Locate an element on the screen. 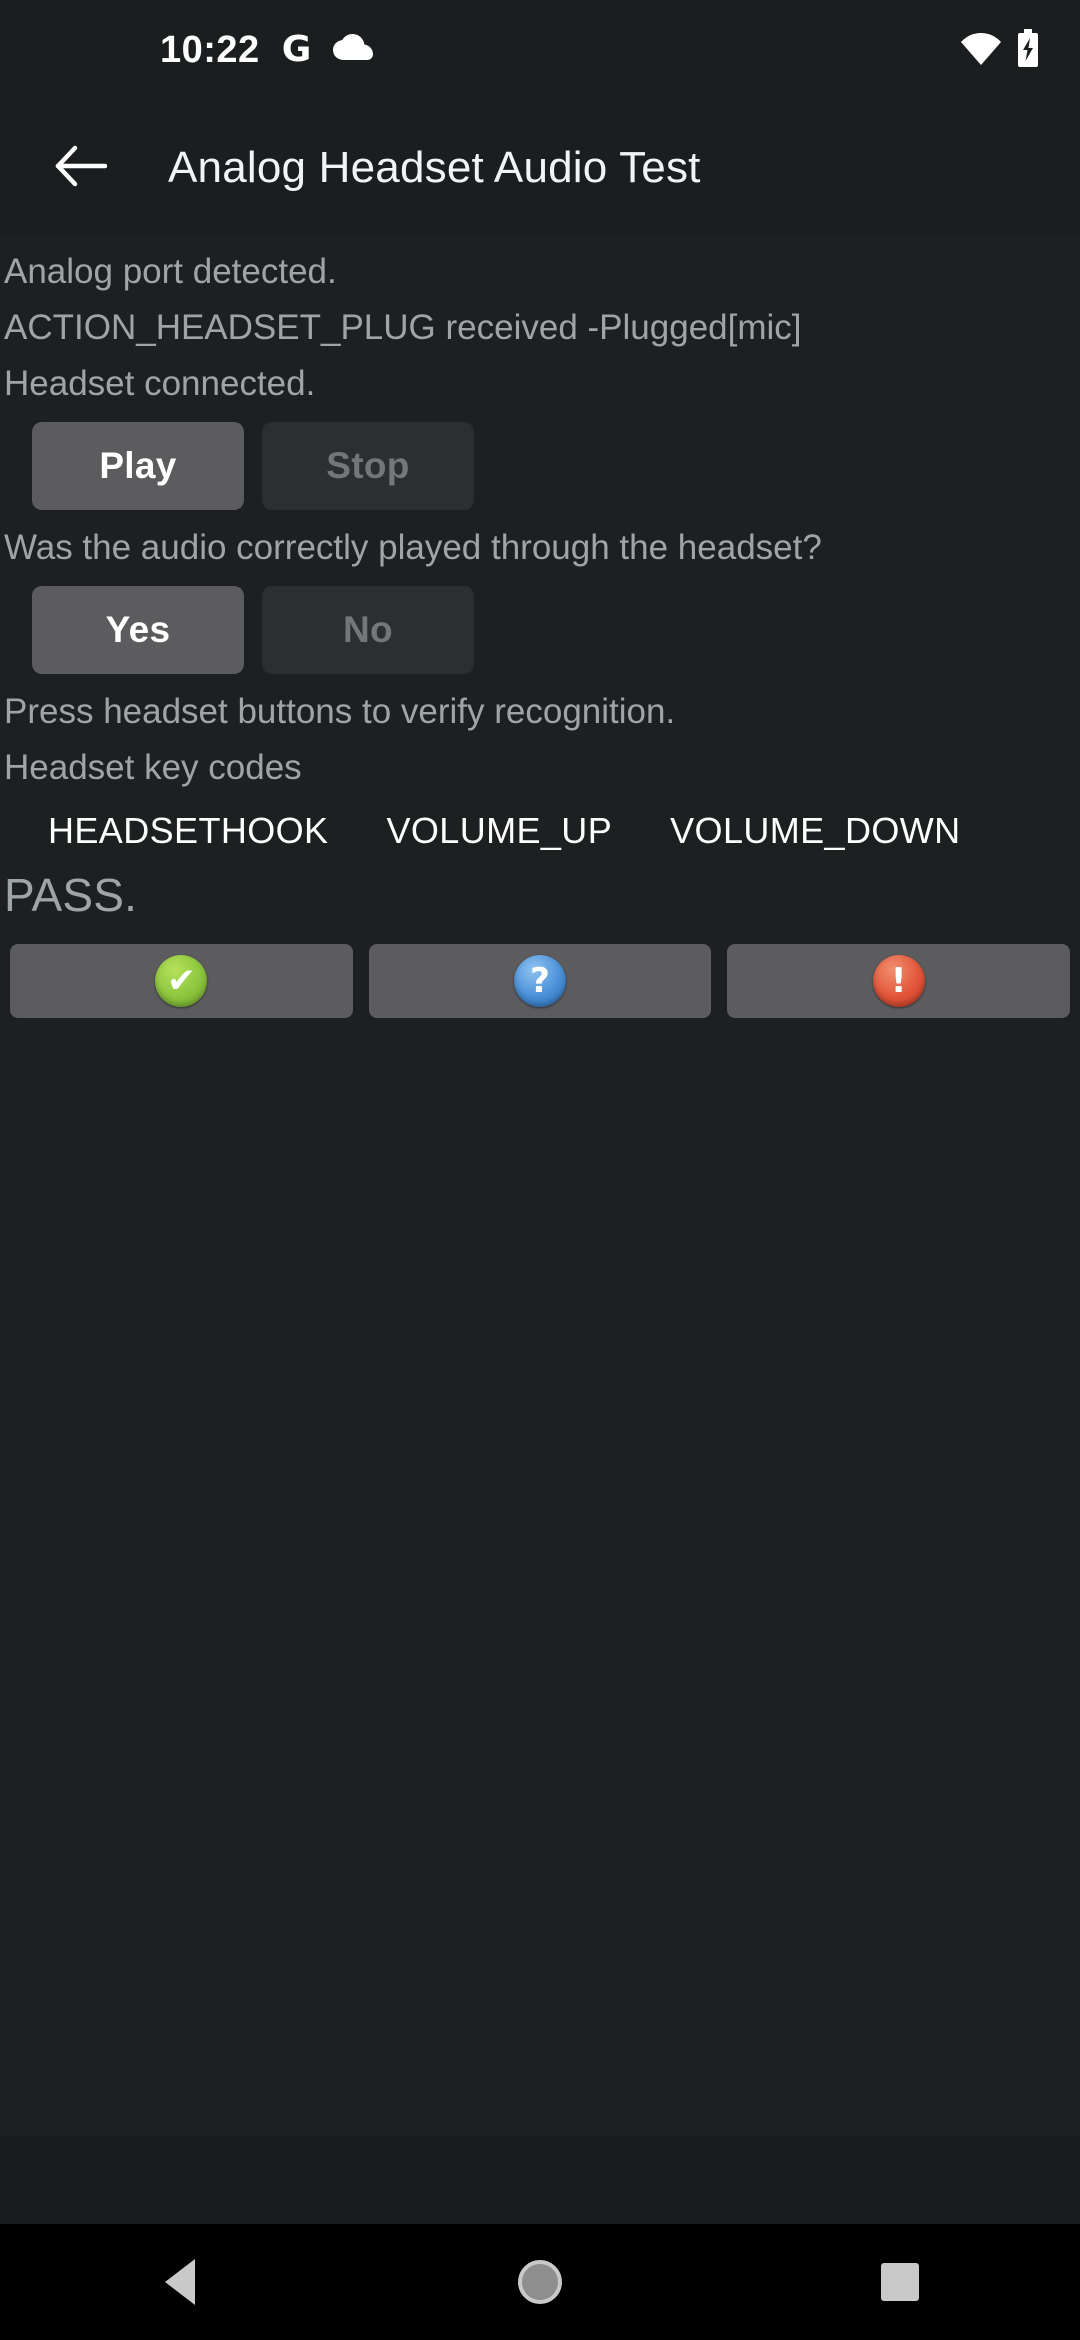  answer-button-row: Yes No is located at coordinates (540, 630).